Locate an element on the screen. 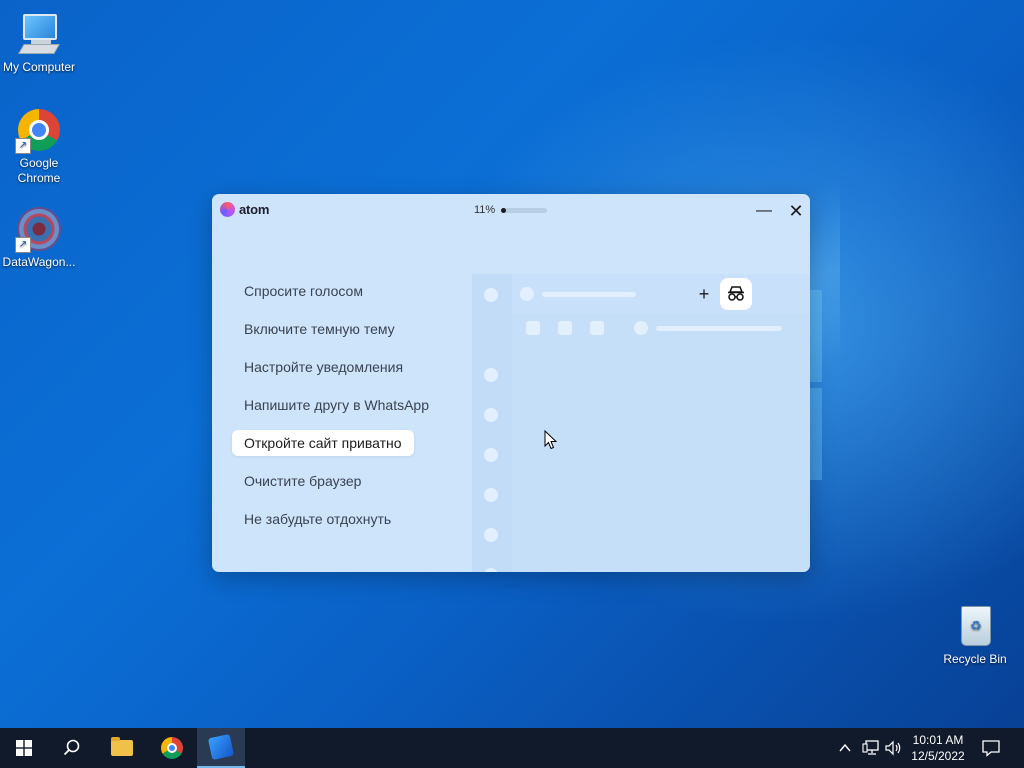  close-button: ✕ is located at coordinates (796, 211).